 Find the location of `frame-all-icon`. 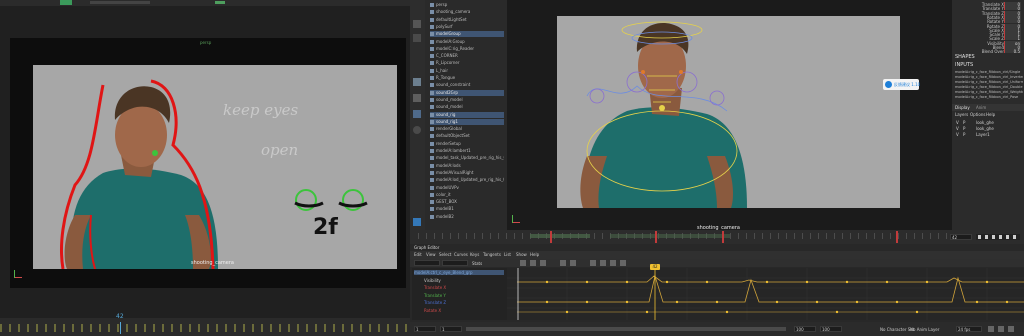

frame-all-icon is located at coordinates (563, 263).